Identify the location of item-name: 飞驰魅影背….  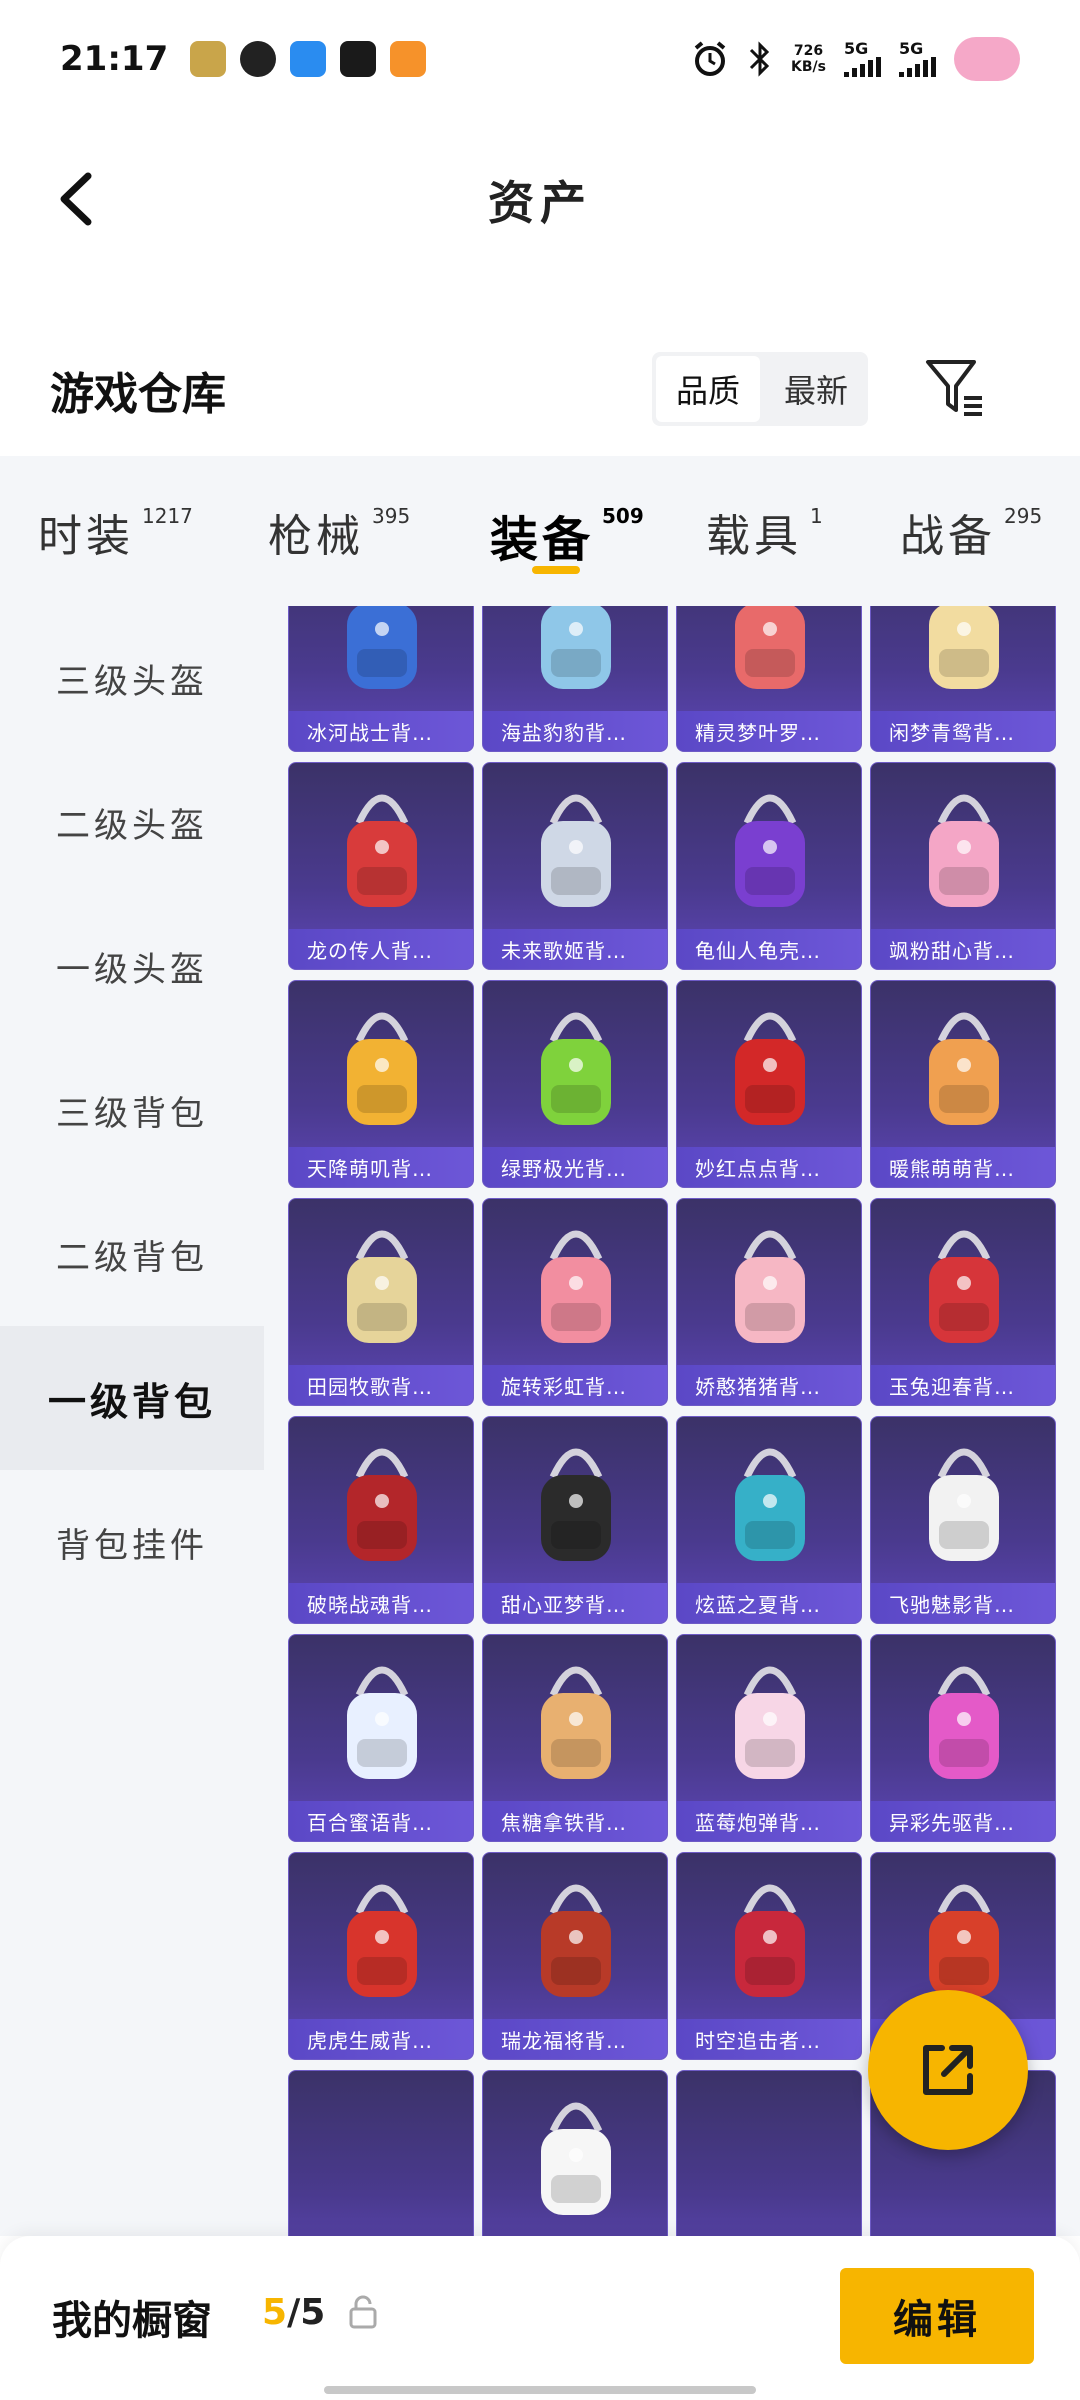
(963, 1603).